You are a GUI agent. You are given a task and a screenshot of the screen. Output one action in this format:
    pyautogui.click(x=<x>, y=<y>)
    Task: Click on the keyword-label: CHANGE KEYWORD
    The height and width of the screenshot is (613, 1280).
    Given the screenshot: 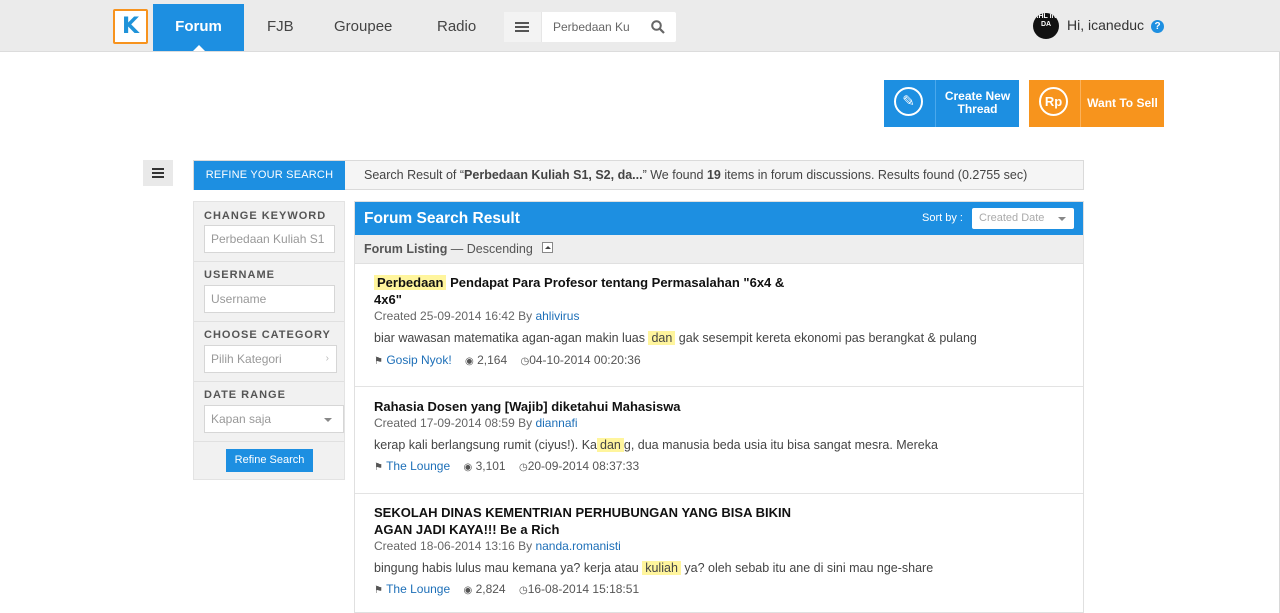 What is the action you would take?
    pyautogui.click(x=265, y=216)
    